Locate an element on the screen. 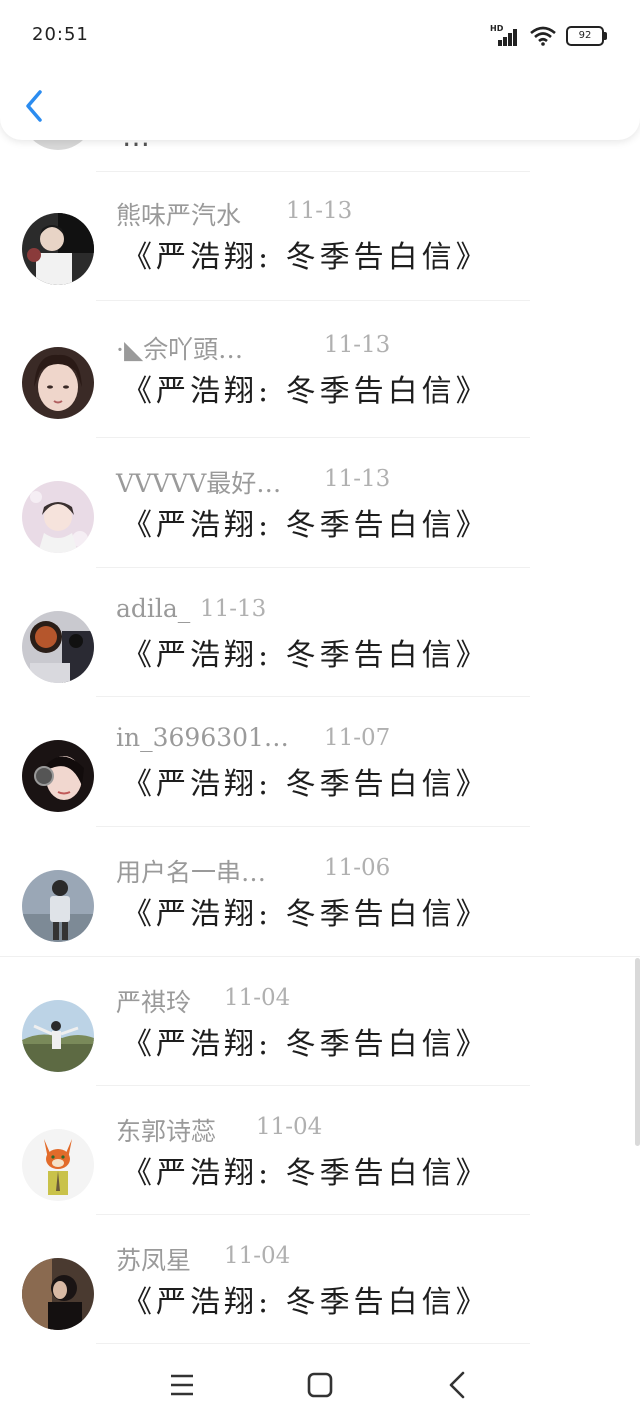 Image resolution: width=640 pixels, height=1423 pixels. user-name: adila_ is located at coordinates (153, 608).